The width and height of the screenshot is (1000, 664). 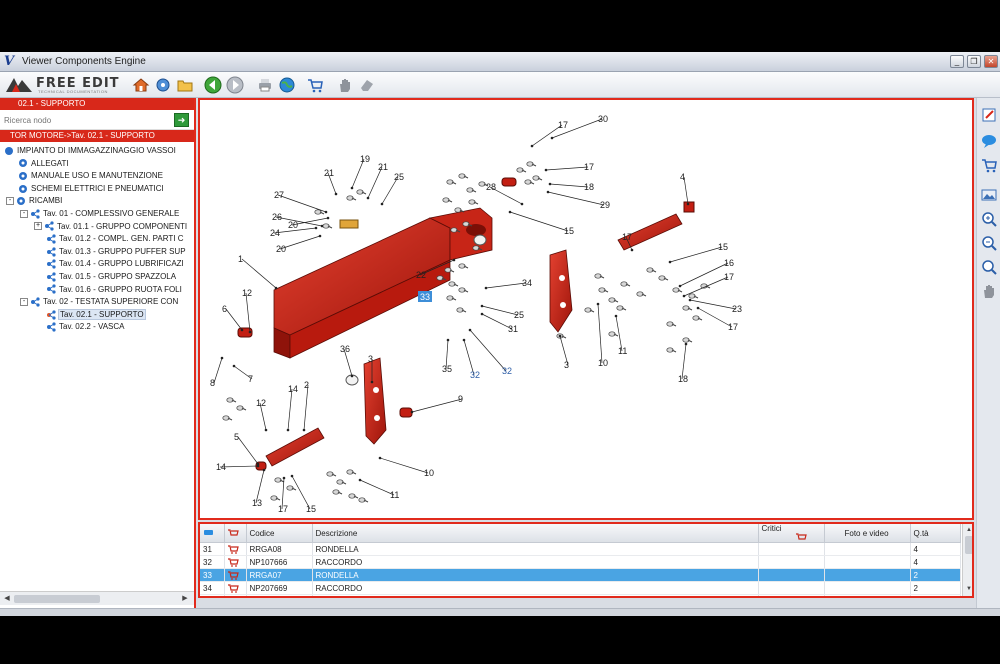 I want to click on scroll-left-icon: ◀, so click(x=7, y=599).